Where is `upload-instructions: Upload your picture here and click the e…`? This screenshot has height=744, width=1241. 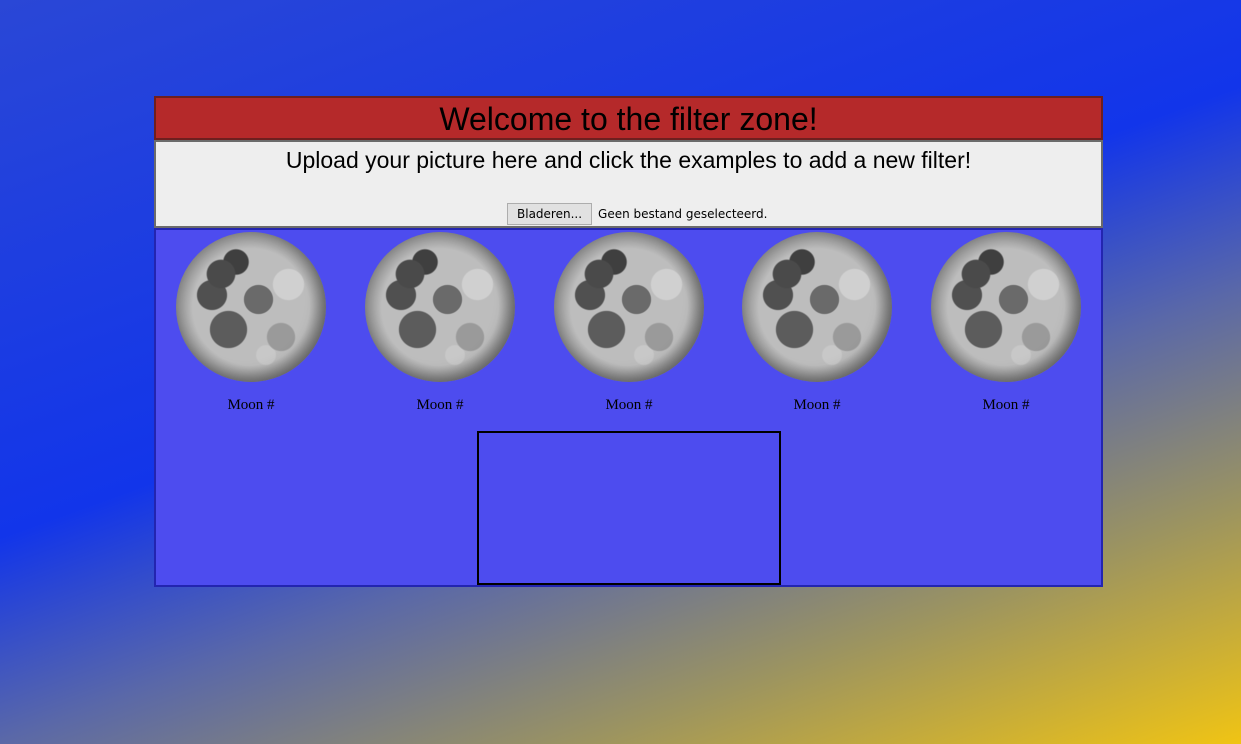 upload-instructions: Upload your picture here and click the e… is located at coordinates (628, 160).